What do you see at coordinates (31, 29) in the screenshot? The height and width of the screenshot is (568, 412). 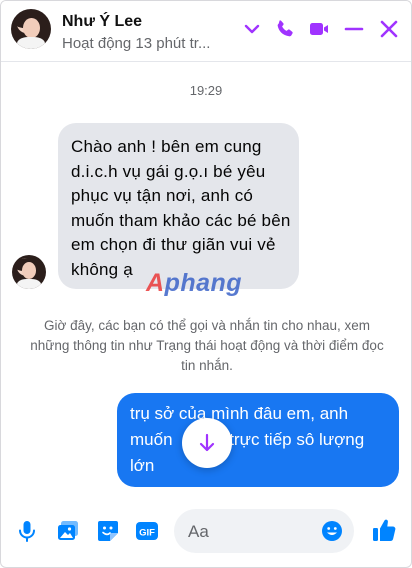 I see `contact-avatar` at bounding box center [31, 29].